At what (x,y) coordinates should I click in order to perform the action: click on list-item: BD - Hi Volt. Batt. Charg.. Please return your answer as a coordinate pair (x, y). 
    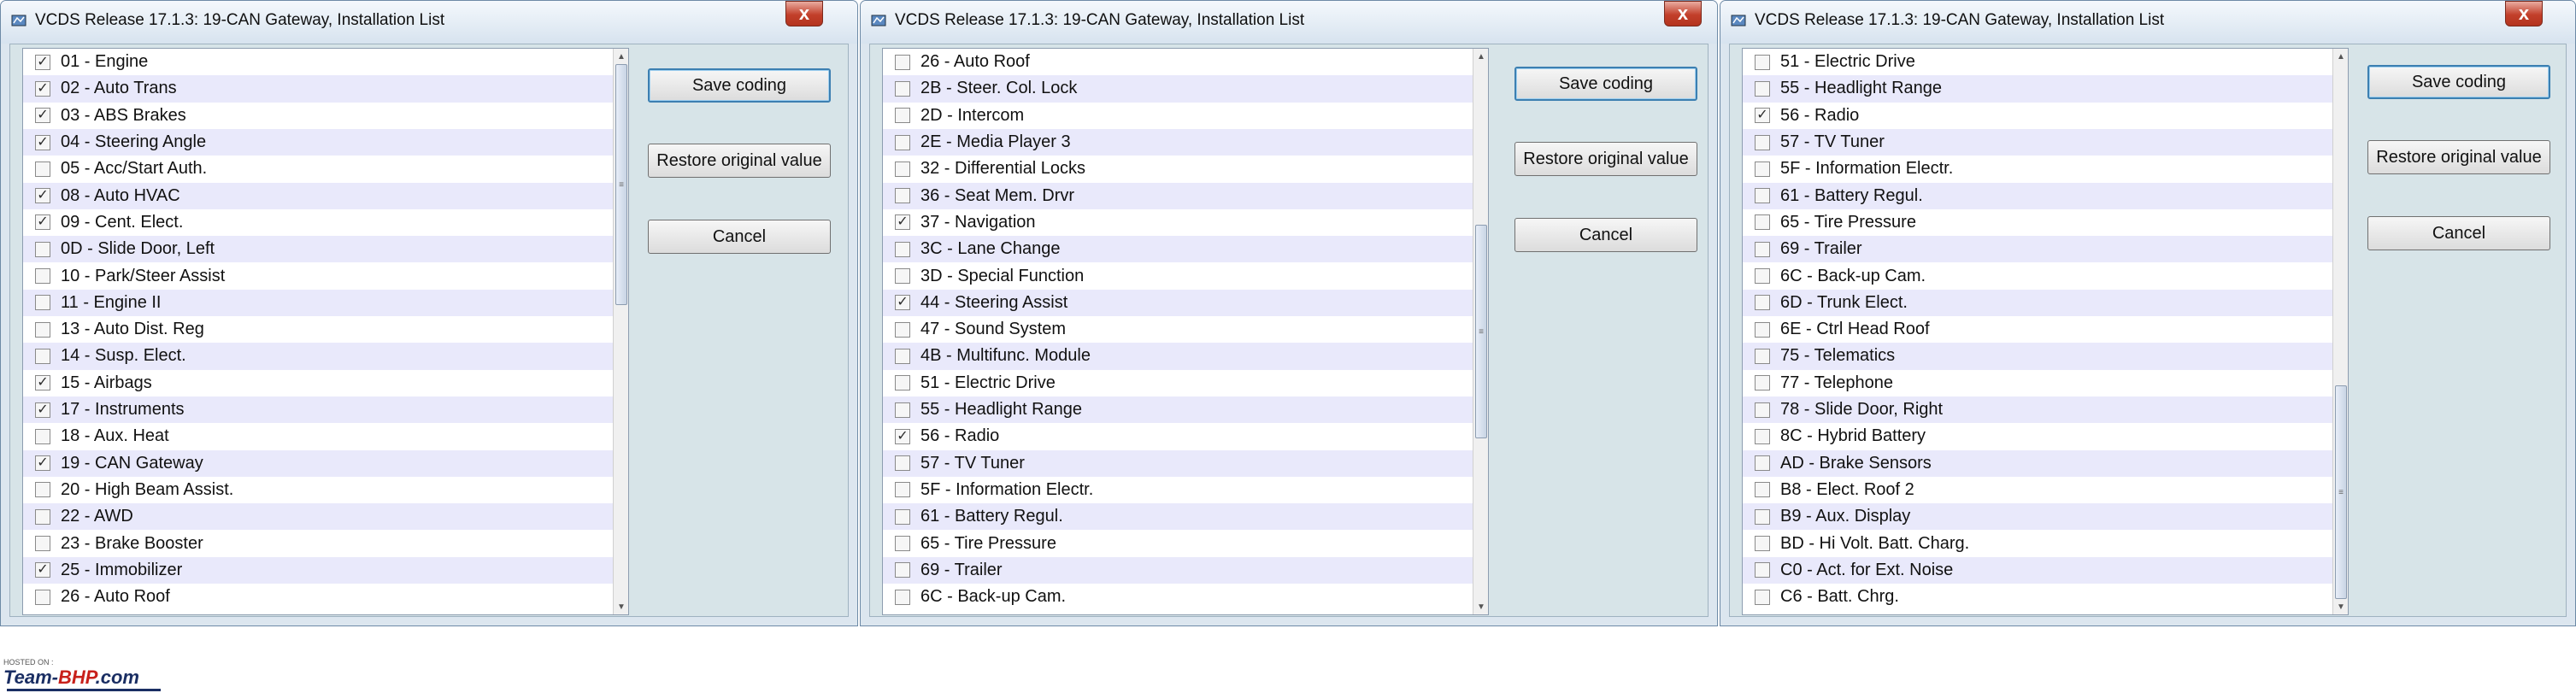
    Looking at the image, I should click on (2037, 543).